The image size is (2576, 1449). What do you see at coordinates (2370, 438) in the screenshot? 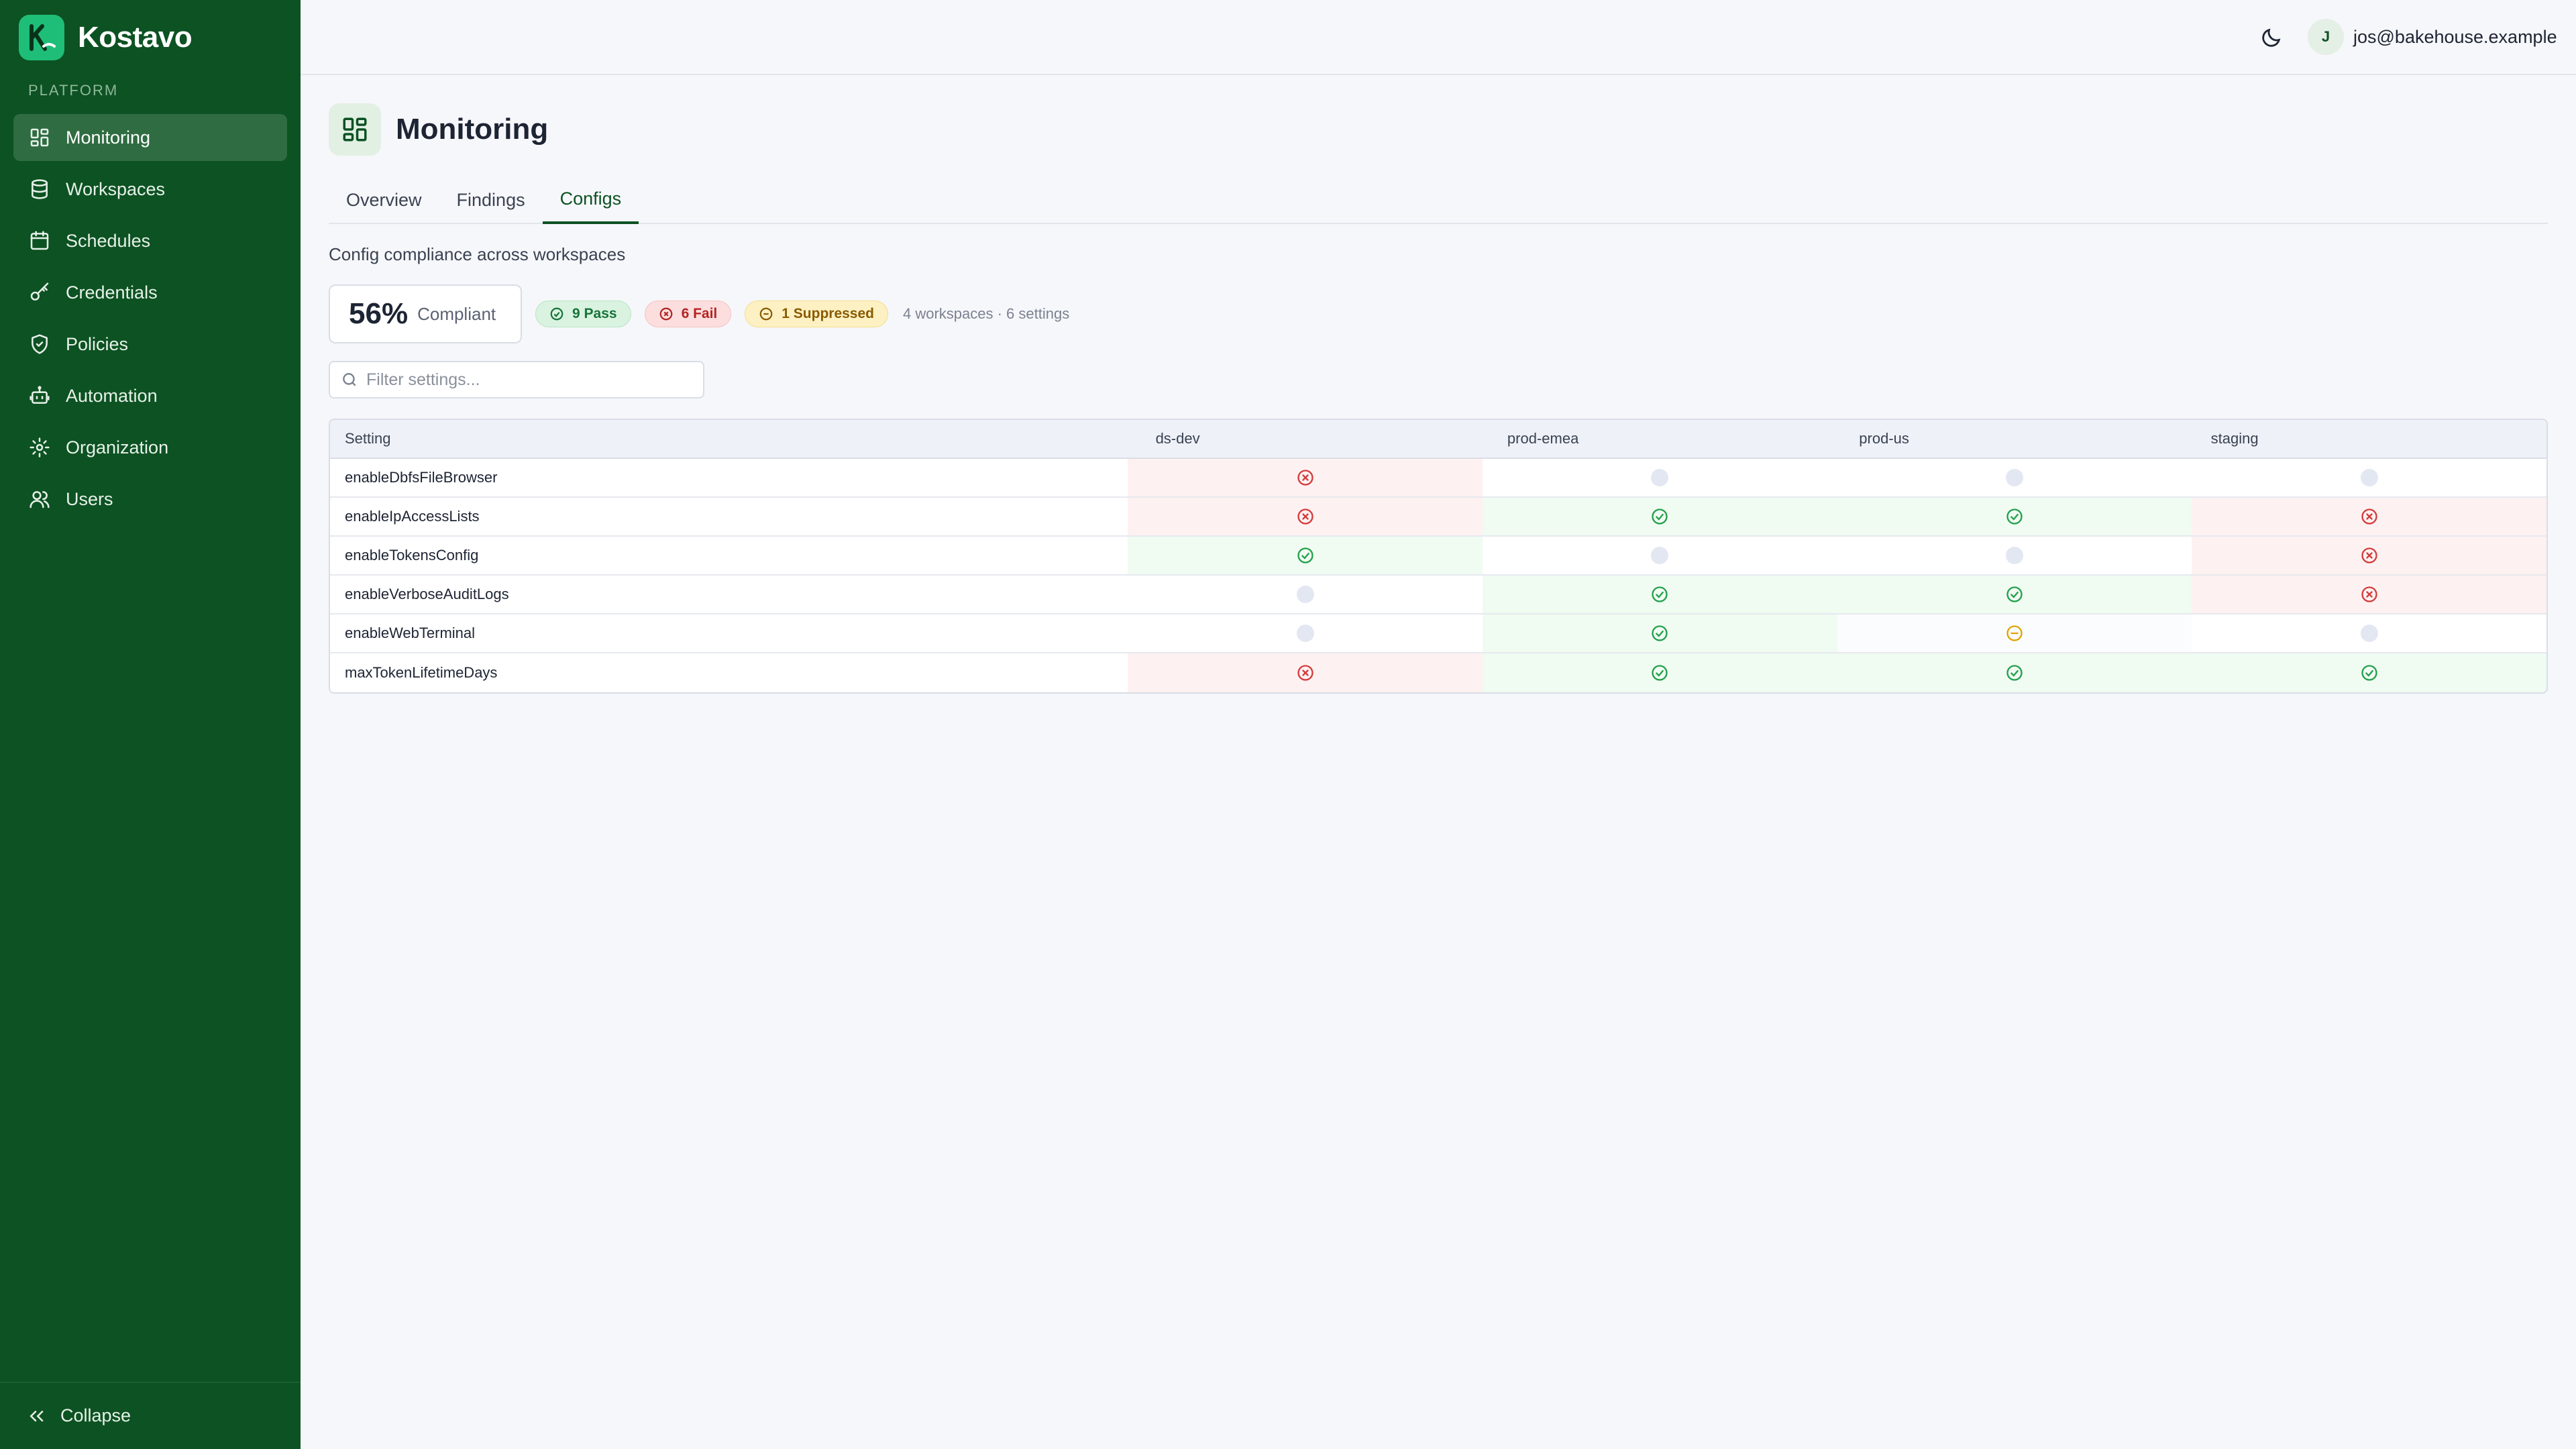
I see `column-header-workspace: staging` at bounding box center [2370, 438].